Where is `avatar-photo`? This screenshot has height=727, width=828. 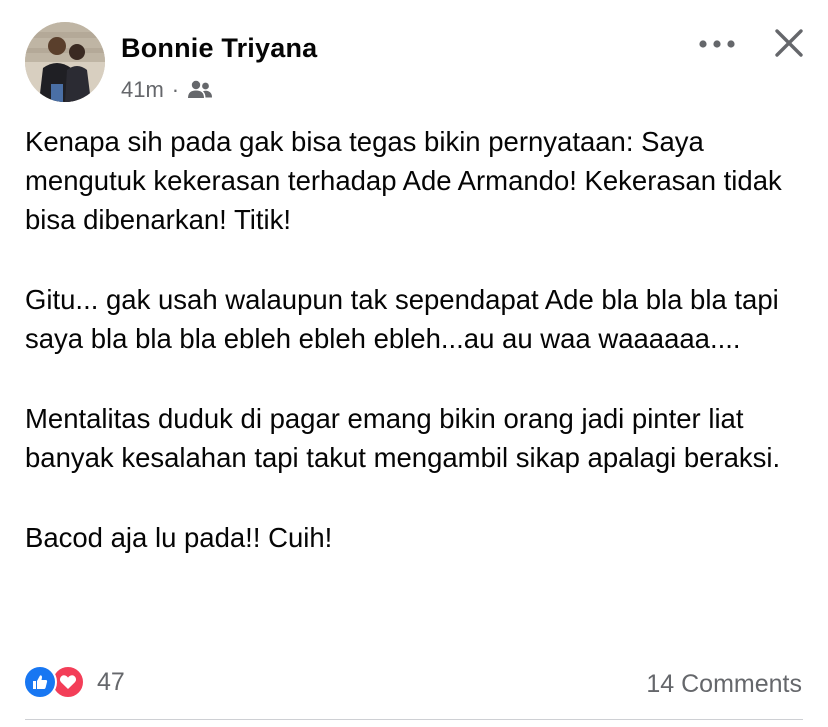 avatar-photo is located at coordinates (65, 62).